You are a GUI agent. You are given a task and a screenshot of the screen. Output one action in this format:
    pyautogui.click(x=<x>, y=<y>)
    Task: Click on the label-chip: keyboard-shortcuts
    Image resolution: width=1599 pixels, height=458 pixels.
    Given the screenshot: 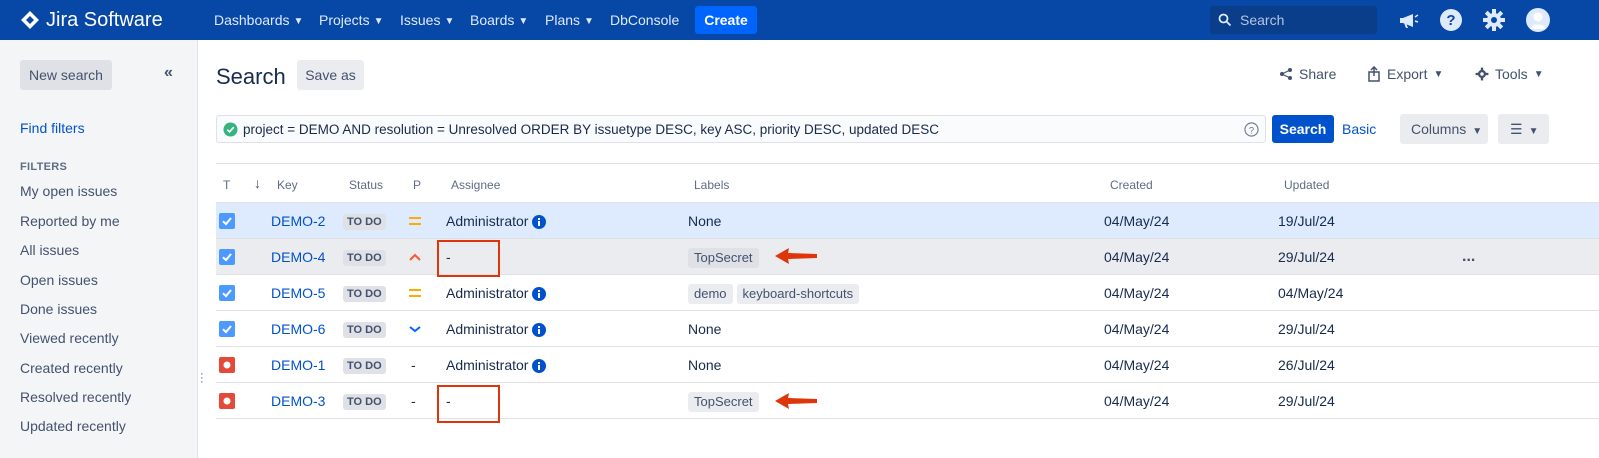 What is the action you would take?
    pyautogui.click(x=798, y=294)
    